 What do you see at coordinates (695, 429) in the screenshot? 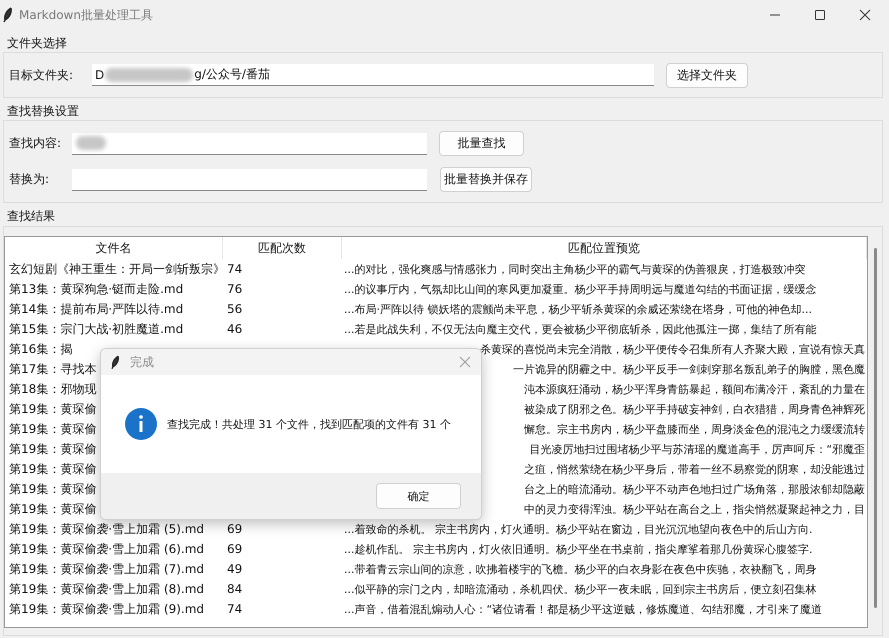
I see `table-cell: 懈怠。宗主书房内，杨少平盘膝而坐，周身淡金色的混沌之力缓缓流转` at bounding box center [695, 429].